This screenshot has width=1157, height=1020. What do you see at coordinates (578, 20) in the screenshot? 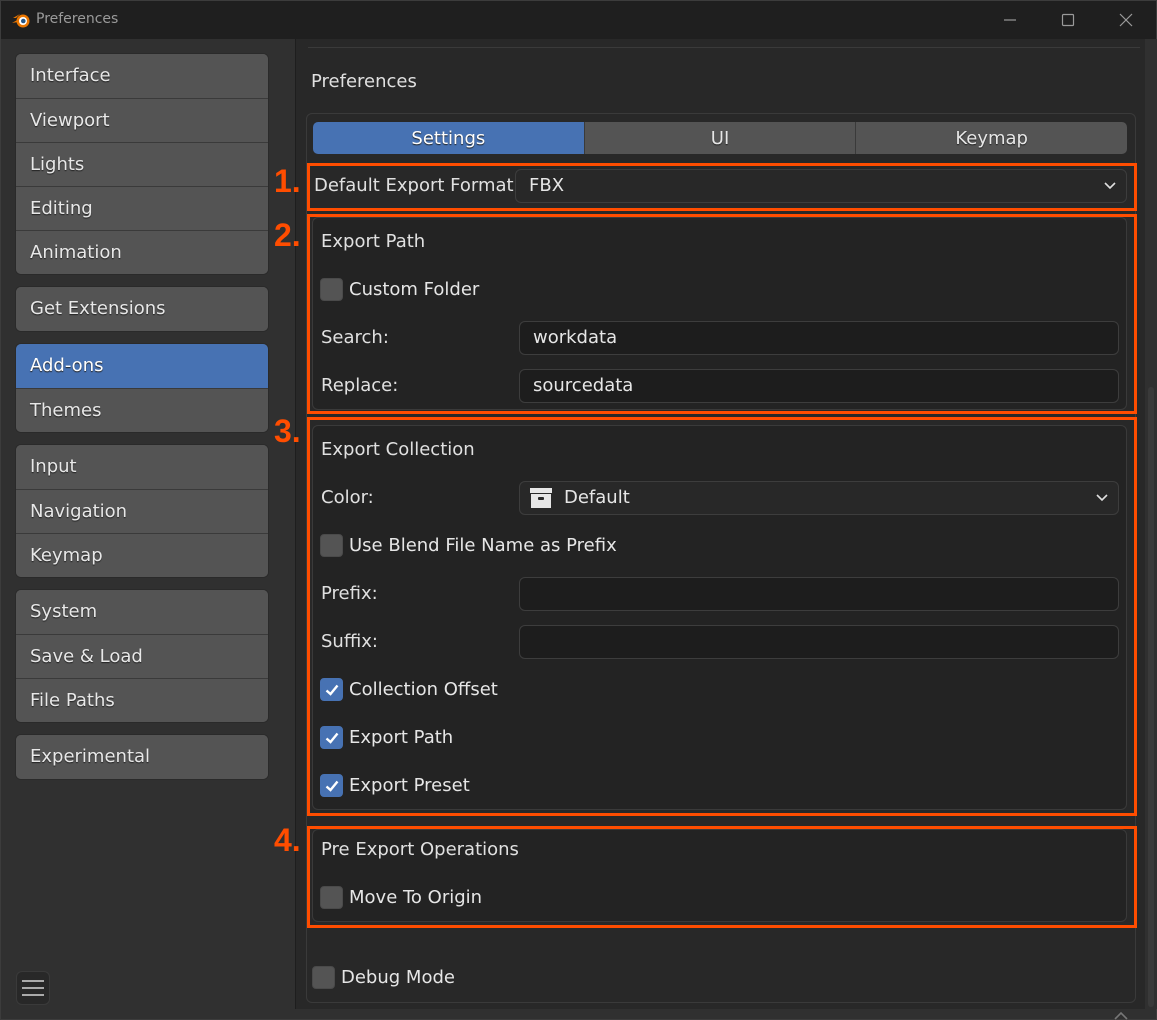
I see `title-bar: Preferences` at bounding box center [578, 20].